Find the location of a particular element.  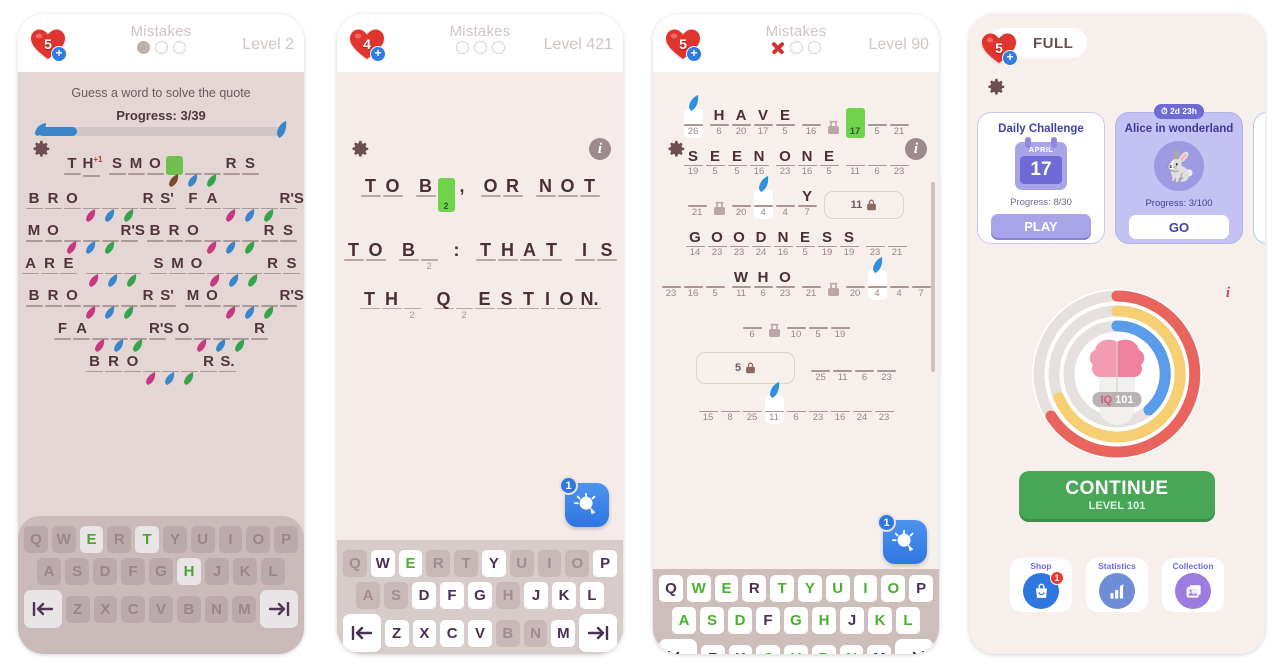

quote-word: M O _ _ _ R'S is located at coordinates (244, 304).